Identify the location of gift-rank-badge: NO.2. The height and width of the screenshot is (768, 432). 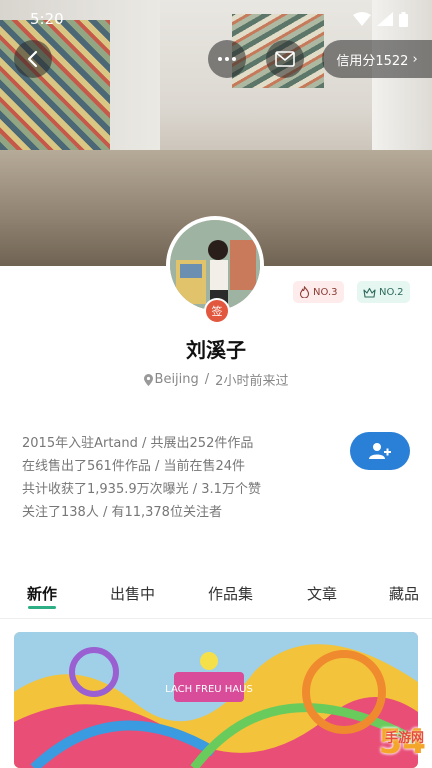
(383, 292).